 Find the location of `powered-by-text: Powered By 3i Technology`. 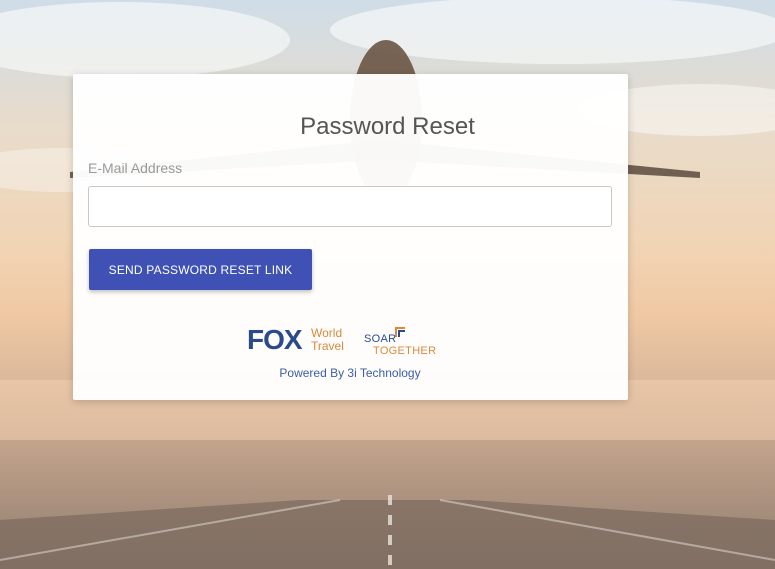

powered-by-text: Powered By 3i Technology is located at coordinates (350, 373).